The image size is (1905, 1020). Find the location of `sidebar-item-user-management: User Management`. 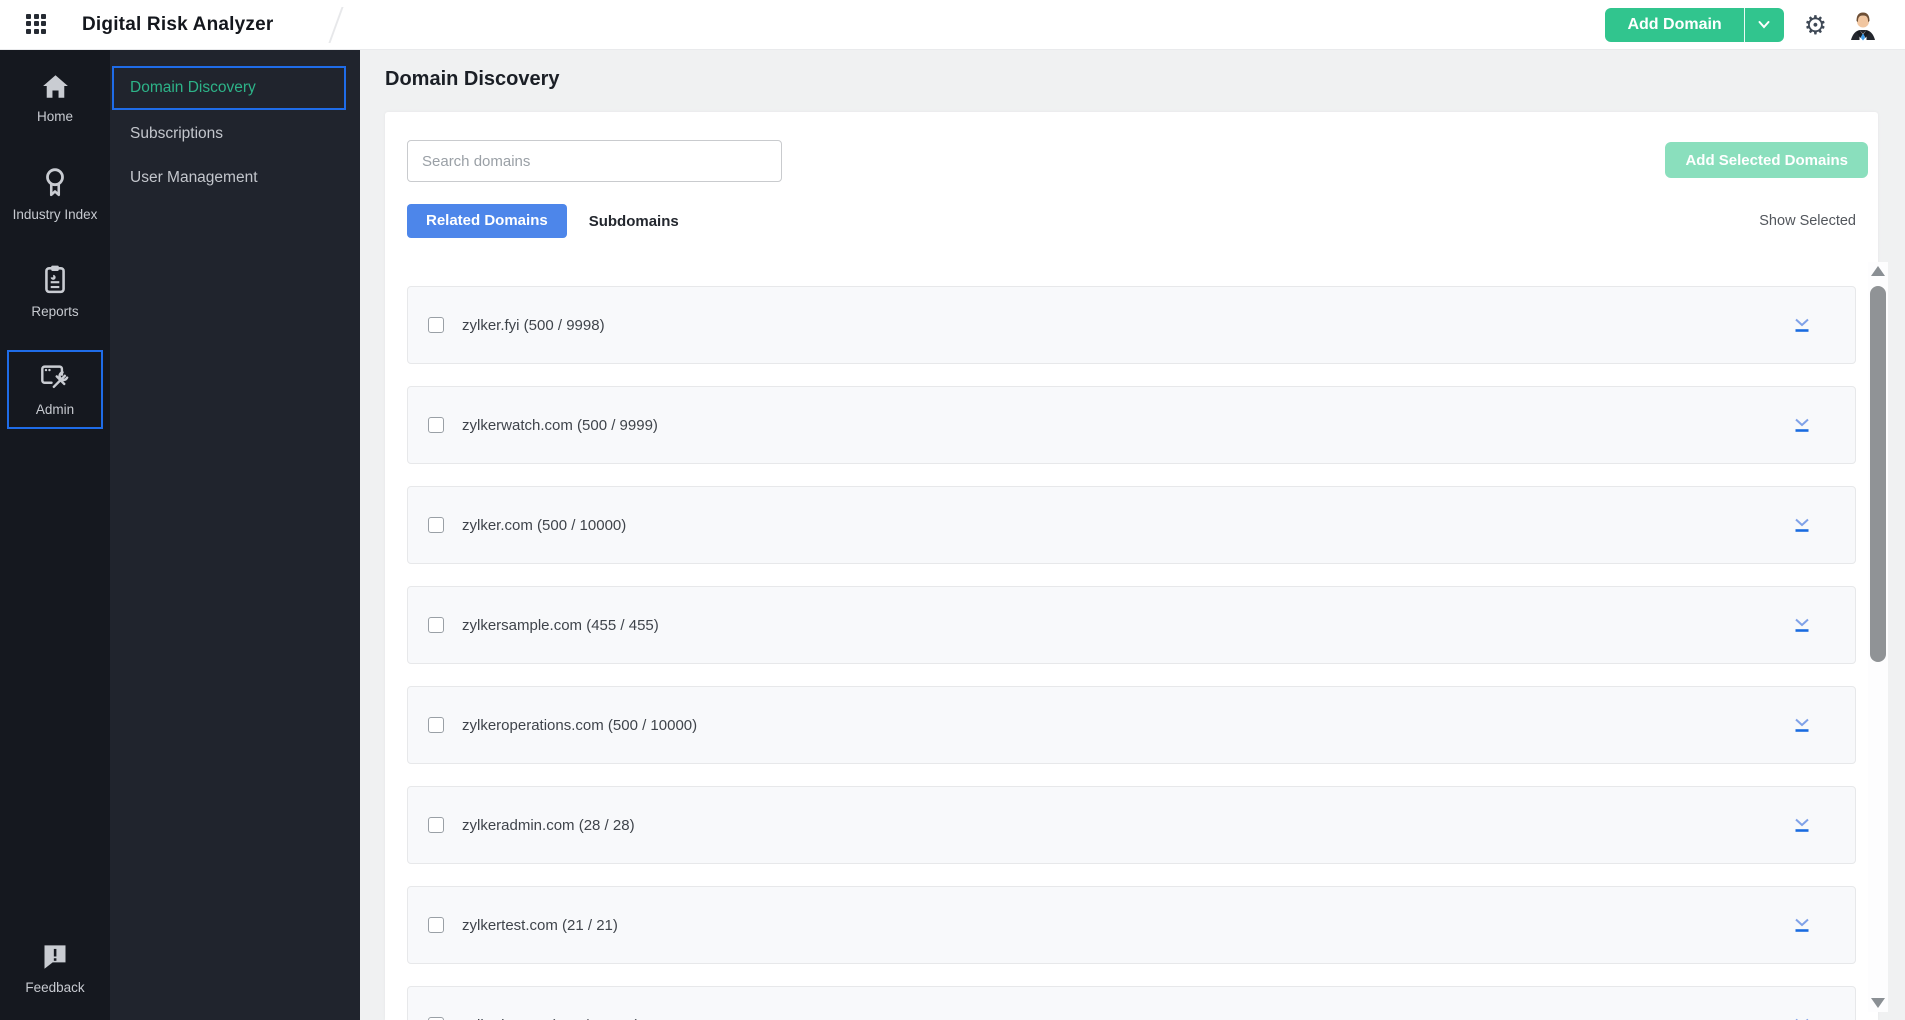

sidebar-item-user-management: User Management is located at coordinates (235, 178).